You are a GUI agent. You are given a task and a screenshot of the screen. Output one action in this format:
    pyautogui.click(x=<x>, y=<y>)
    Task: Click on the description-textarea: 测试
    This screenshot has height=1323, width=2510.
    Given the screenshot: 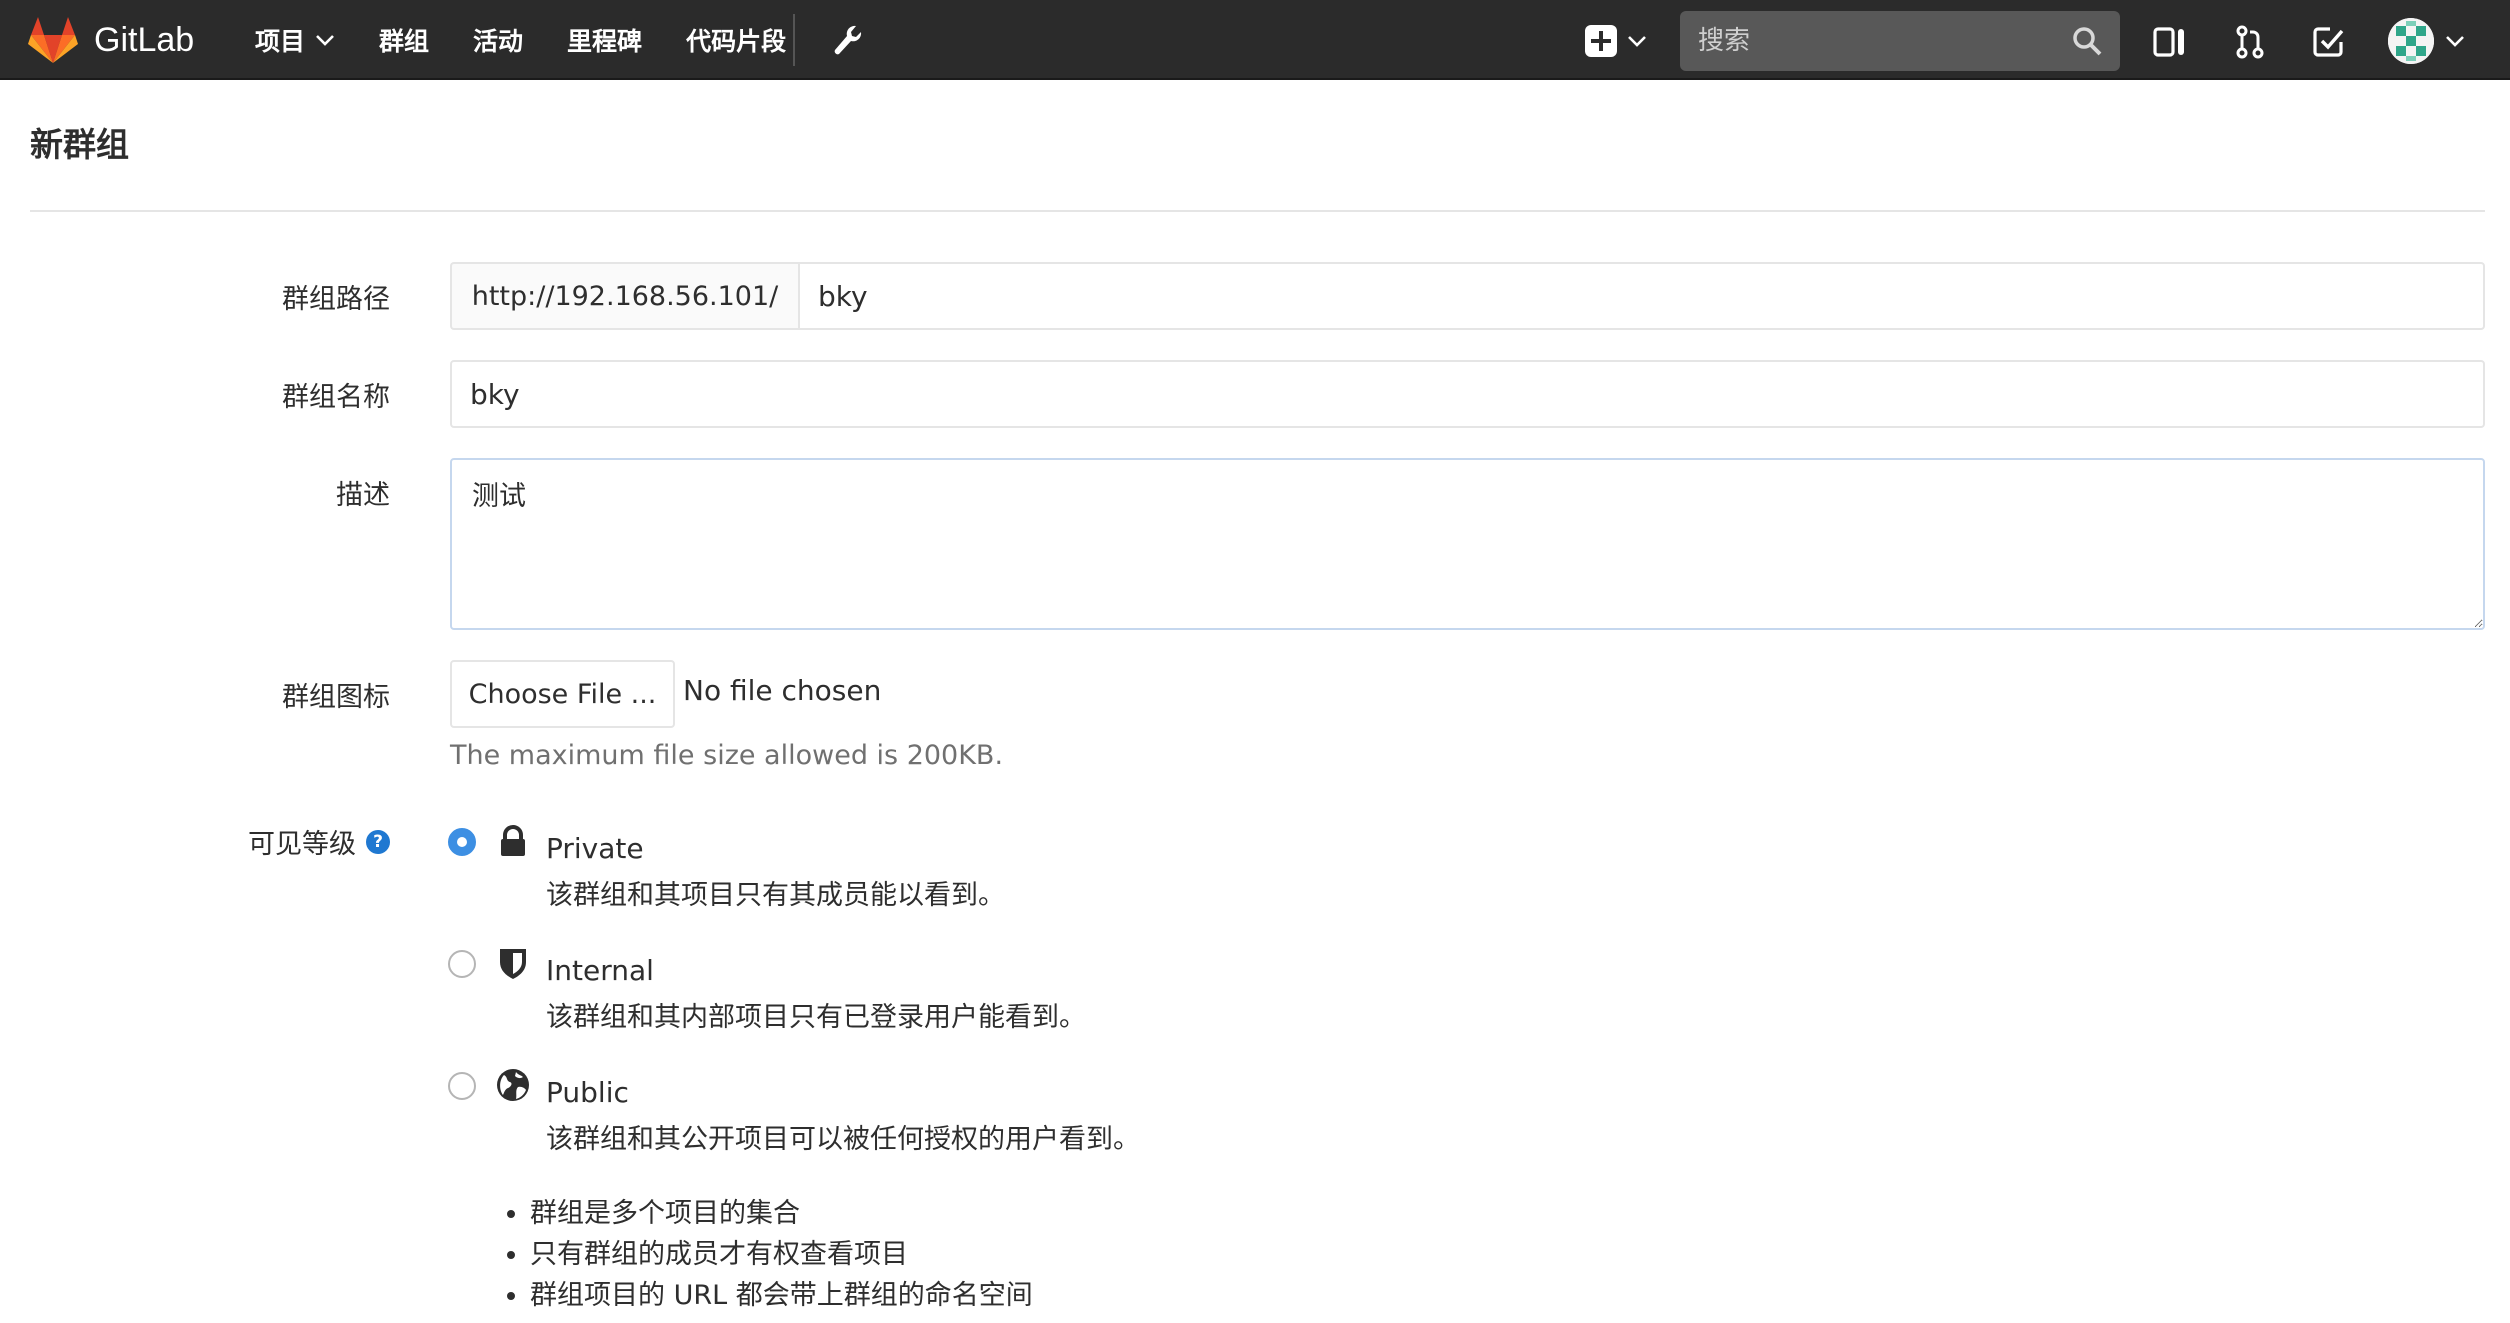 What is the action you would take?
    pyautogui.click(x=1467, y=544)
    